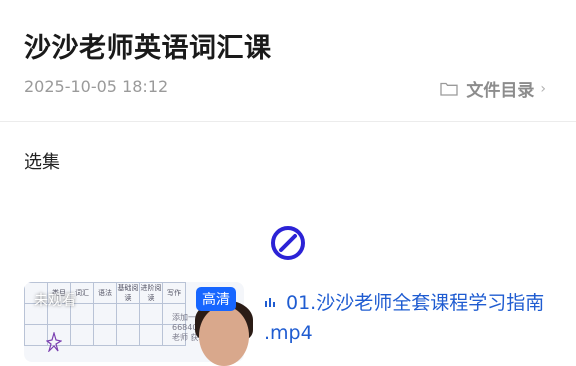  Describe the element at coordinates (288, 243) in the screenshot. I see `loading-spinner-icon` at that location.